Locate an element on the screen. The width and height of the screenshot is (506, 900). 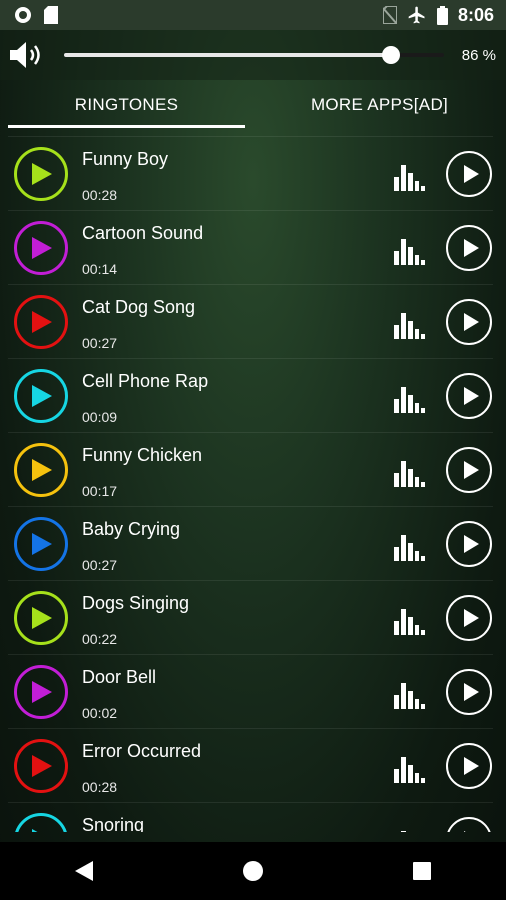
volume-slider is located at coordinates (254, 55).